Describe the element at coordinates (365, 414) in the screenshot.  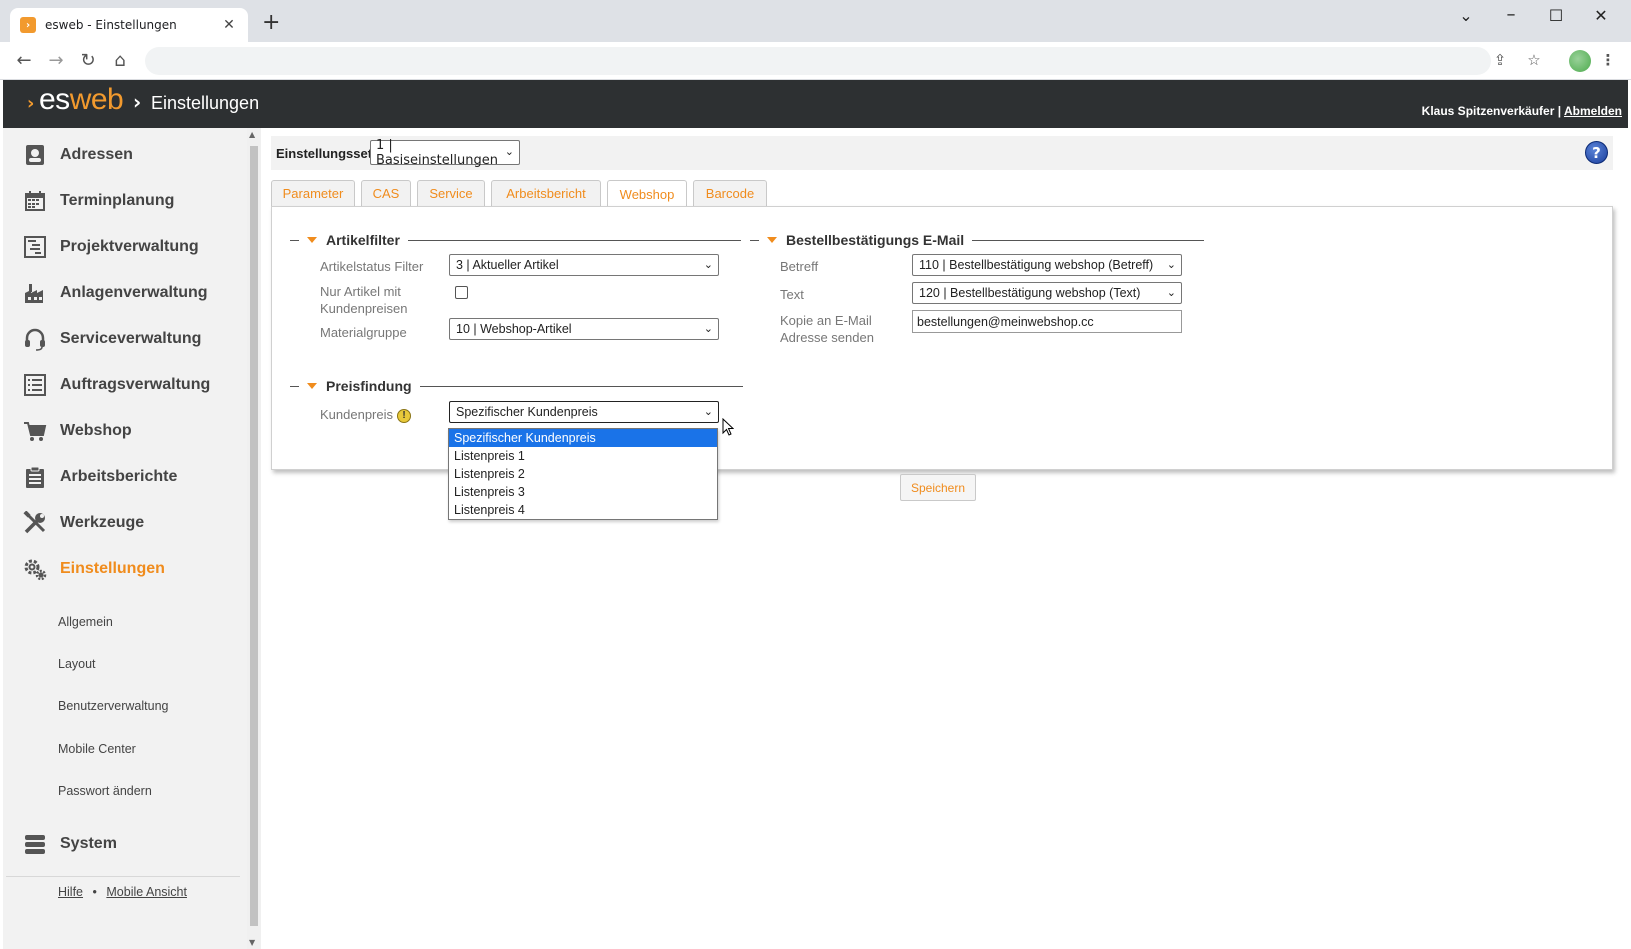
I see `kundenpreis-label: Kundenpreis!` at that location.